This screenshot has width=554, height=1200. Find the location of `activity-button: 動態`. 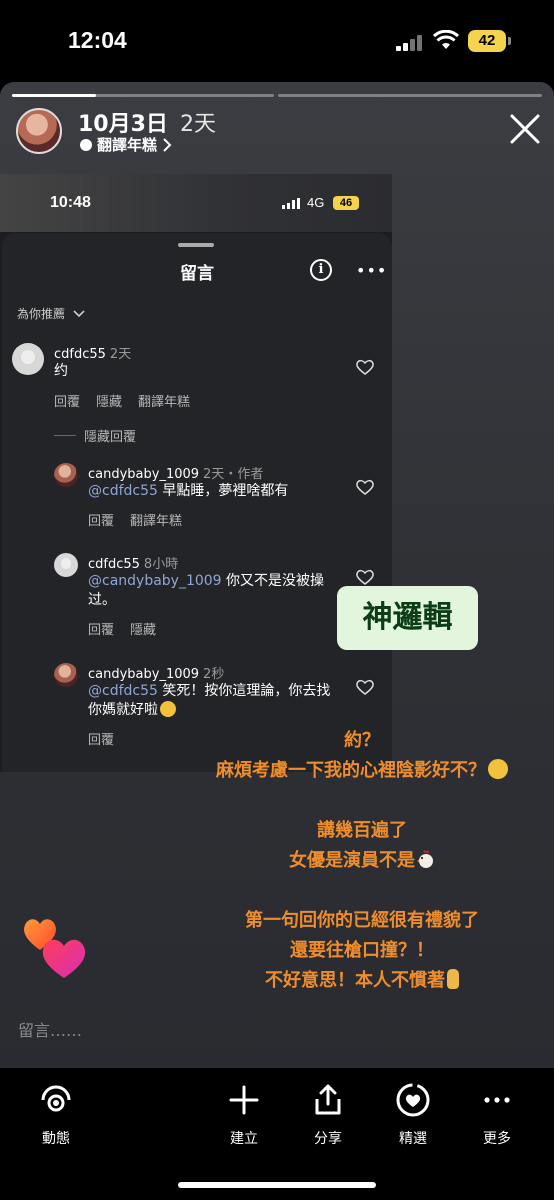

activity-button: 動態 is located at coordinates (56, 1115).